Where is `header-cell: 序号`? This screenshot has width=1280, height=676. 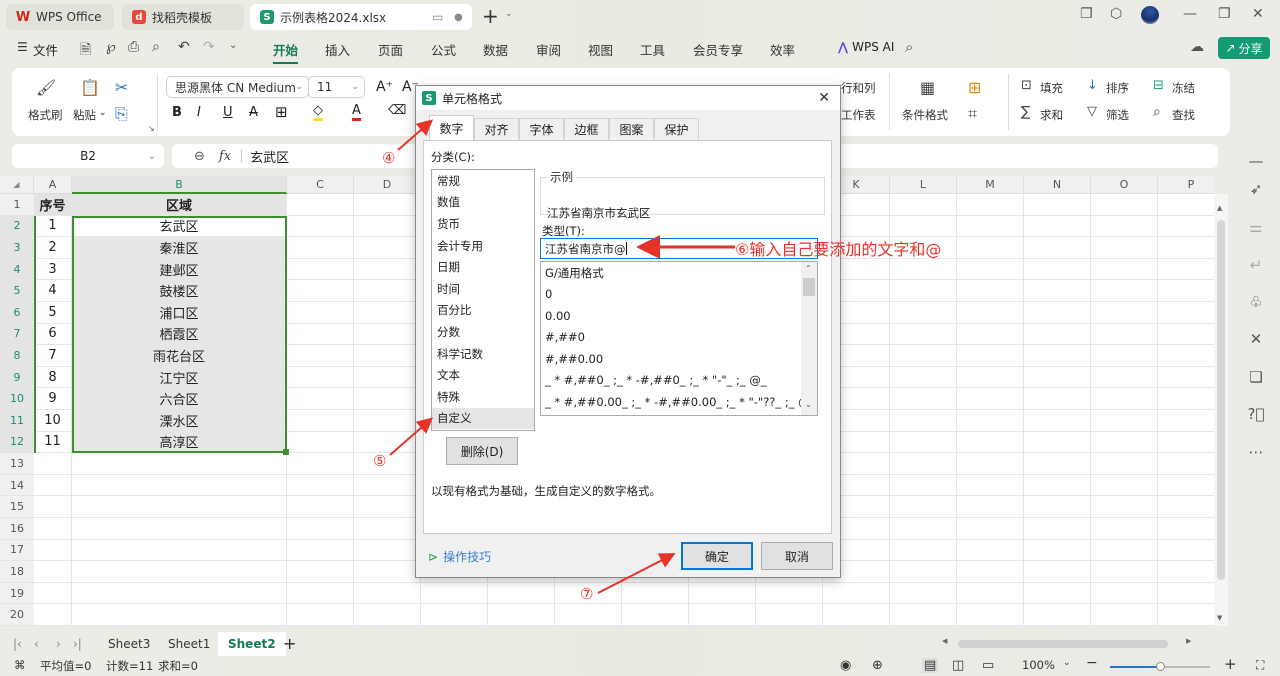 header-cell: 序号 is located at coordinates (53, 205).